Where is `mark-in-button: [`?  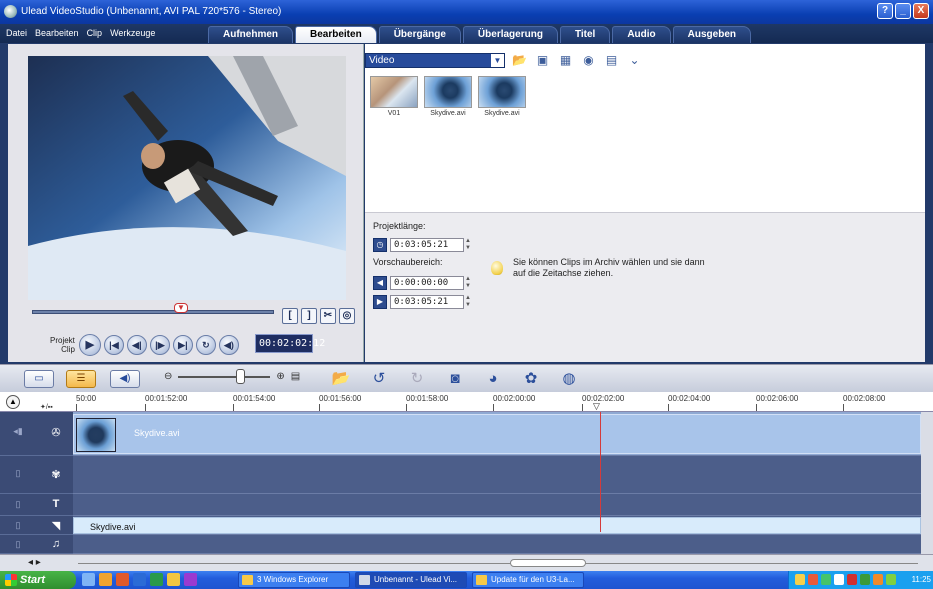 mark-in-button: [ is located at coordinates (290, 316).